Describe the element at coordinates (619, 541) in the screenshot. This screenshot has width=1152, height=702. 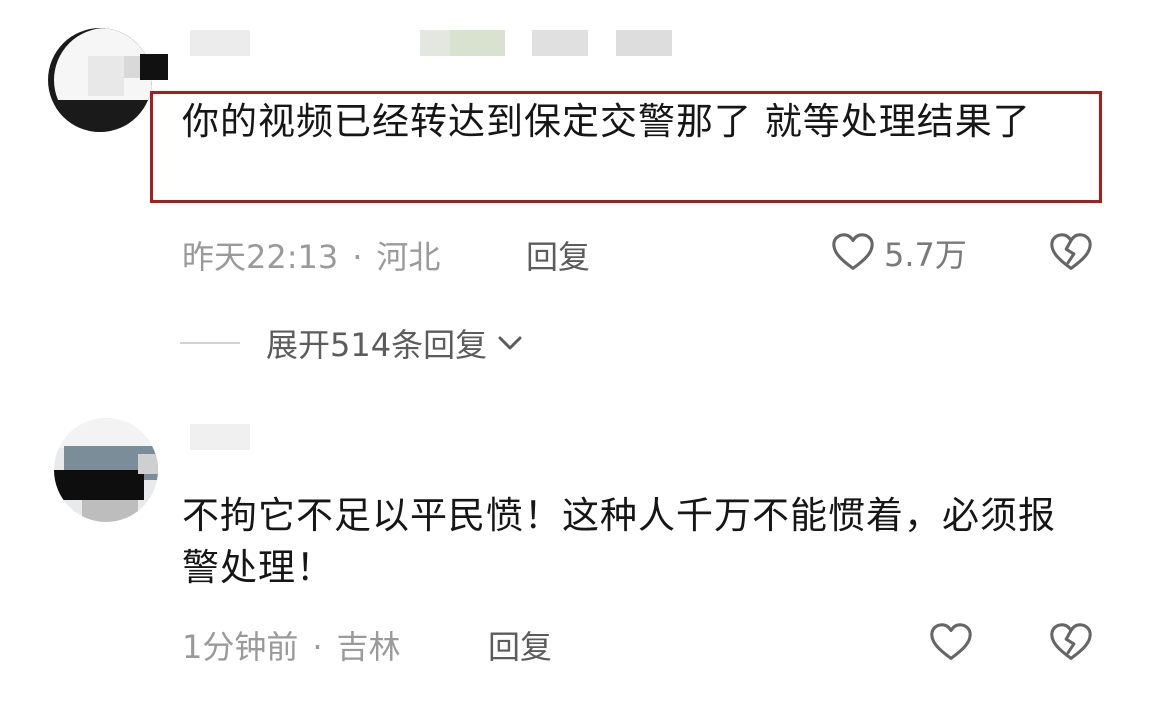
I see `comment-text: 不拘它不足以平民愤！这种人千万不能惯着，必须报警处理！` at that location.